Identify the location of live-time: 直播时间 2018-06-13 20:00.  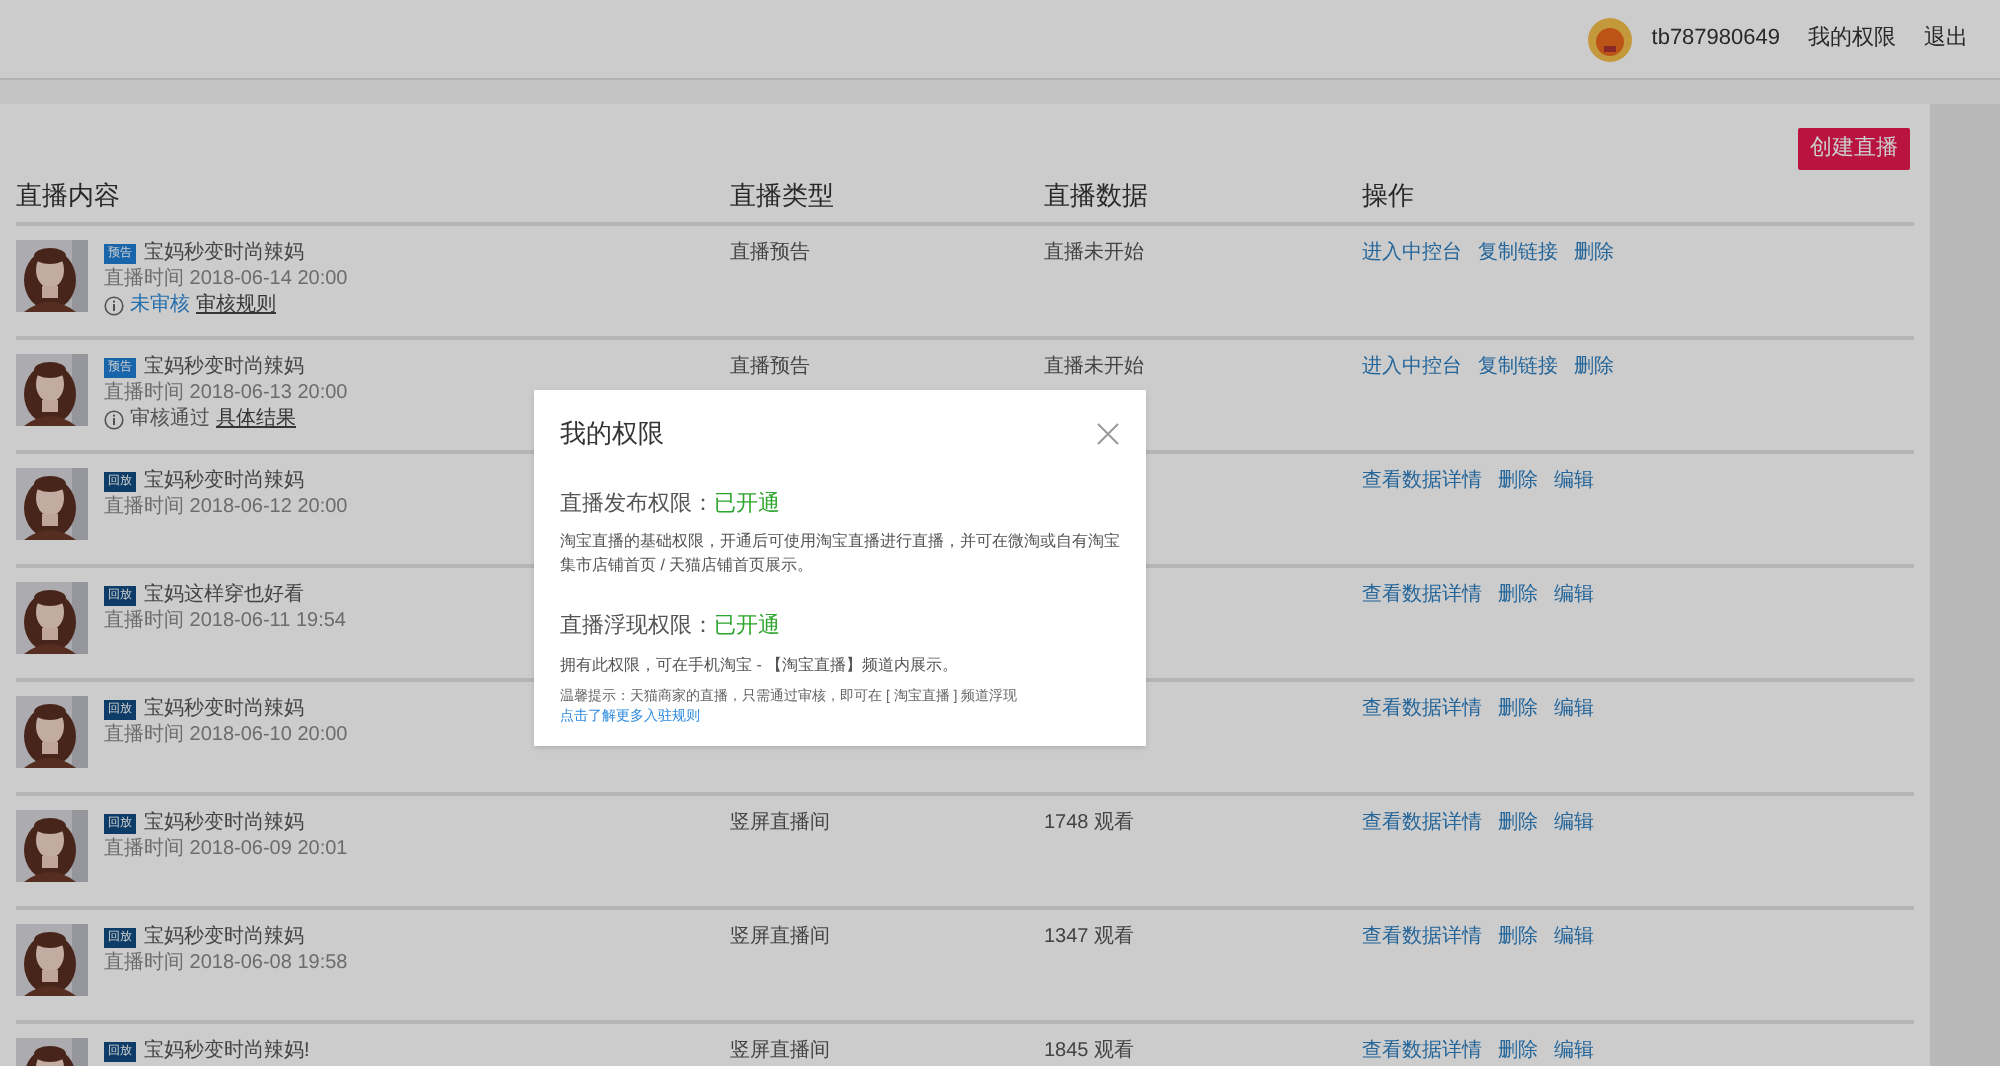
(226, 393).